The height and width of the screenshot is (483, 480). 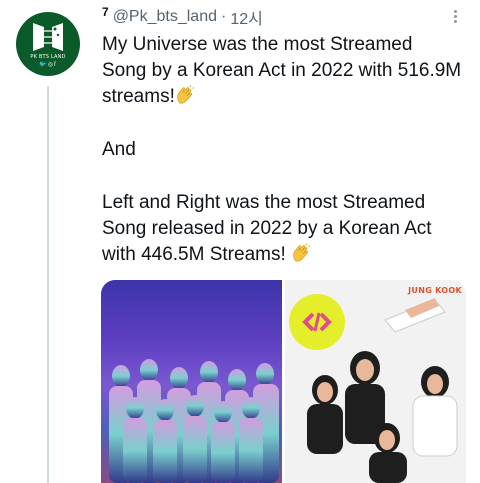 What do you see at coordinates (382, 390) in the screenshot?
I see `cover-figures` at bounding box center [382, 390].